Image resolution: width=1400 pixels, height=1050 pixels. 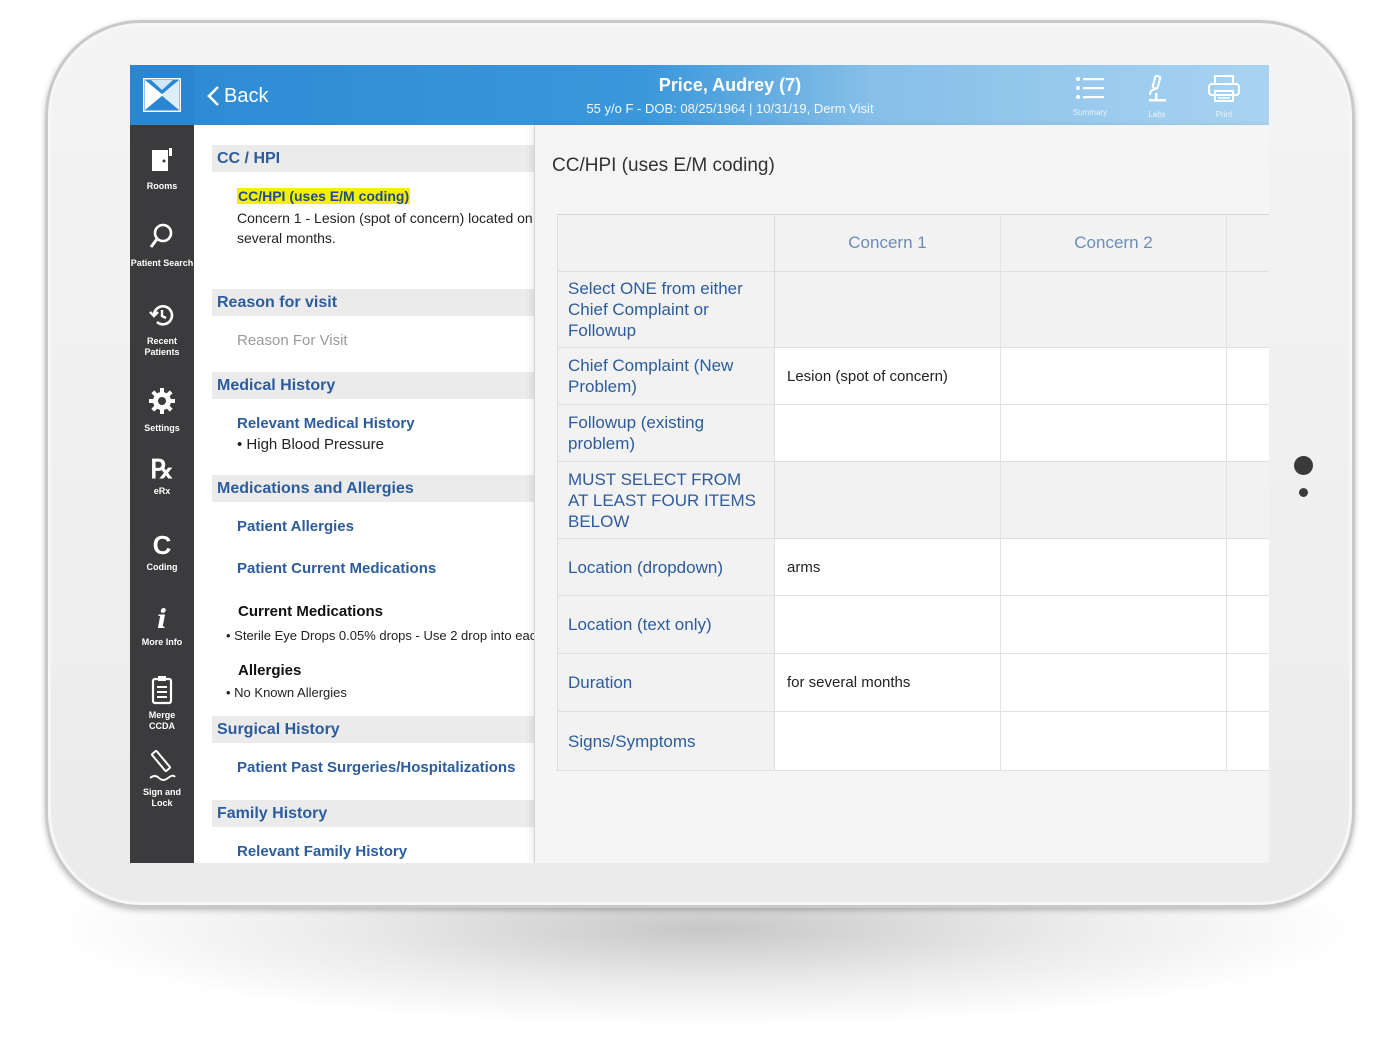 I want to click on past-surgeries-link: Patient Past Surgeries/Hospitalizations, so click(x=376, y=767).